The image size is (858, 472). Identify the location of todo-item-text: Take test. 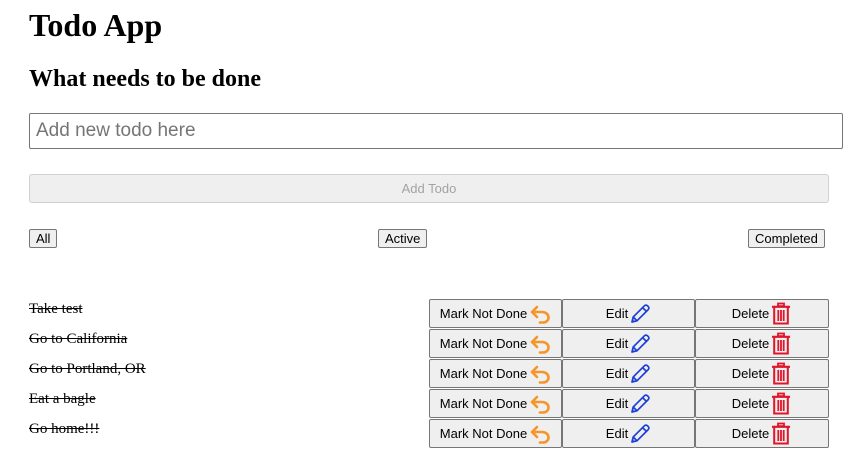
(56, 309).